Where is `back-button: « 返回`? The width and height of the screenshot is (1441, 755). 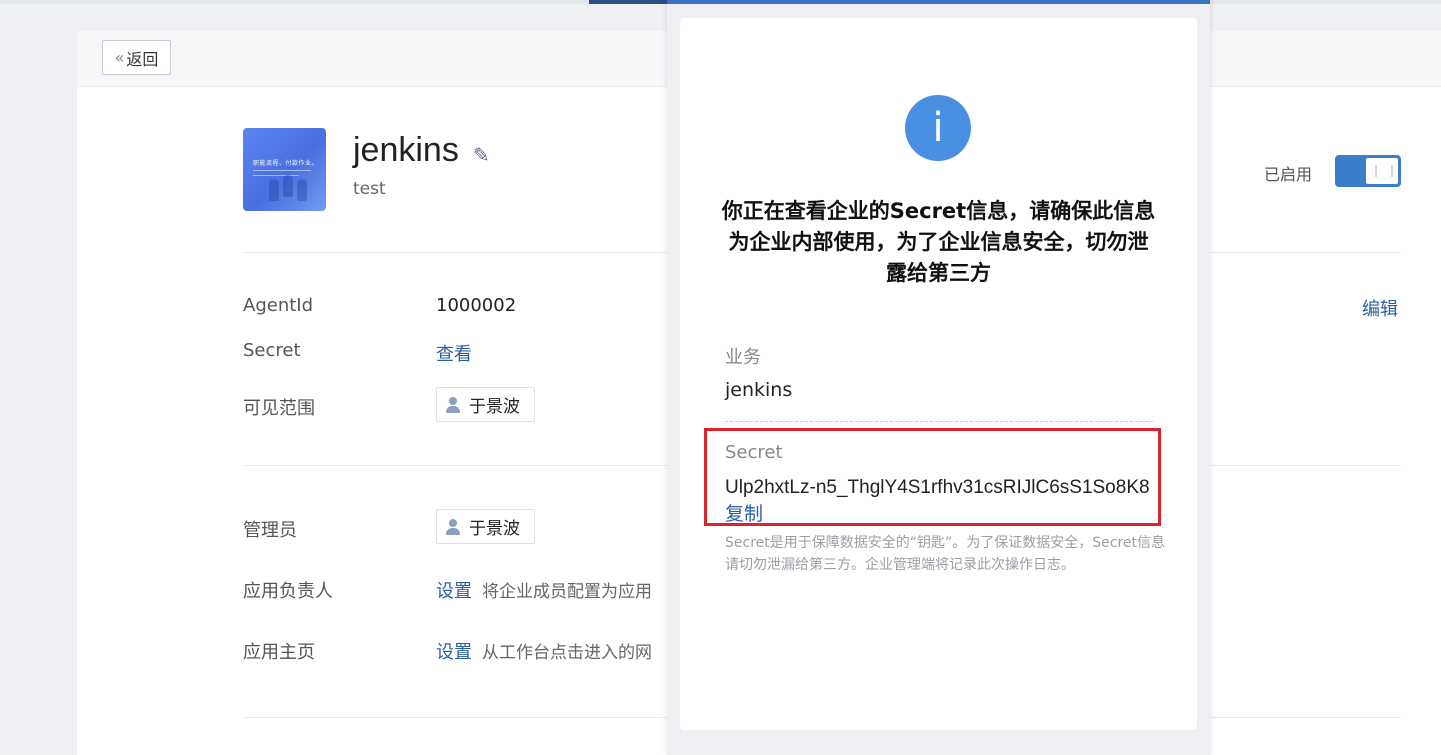 back-button: « 返回 is located at coordinates (136, 57).